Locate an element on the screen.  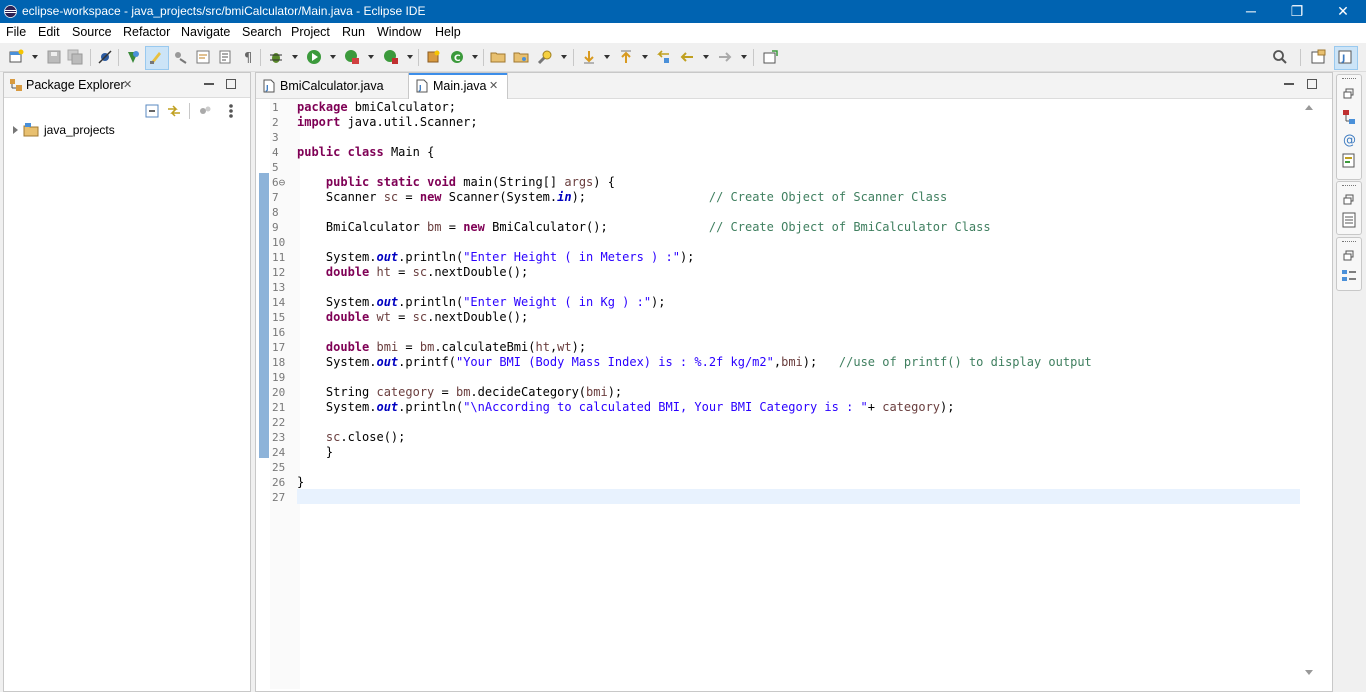
code-token: Scanner(System. is located at coordinates (499, 197).